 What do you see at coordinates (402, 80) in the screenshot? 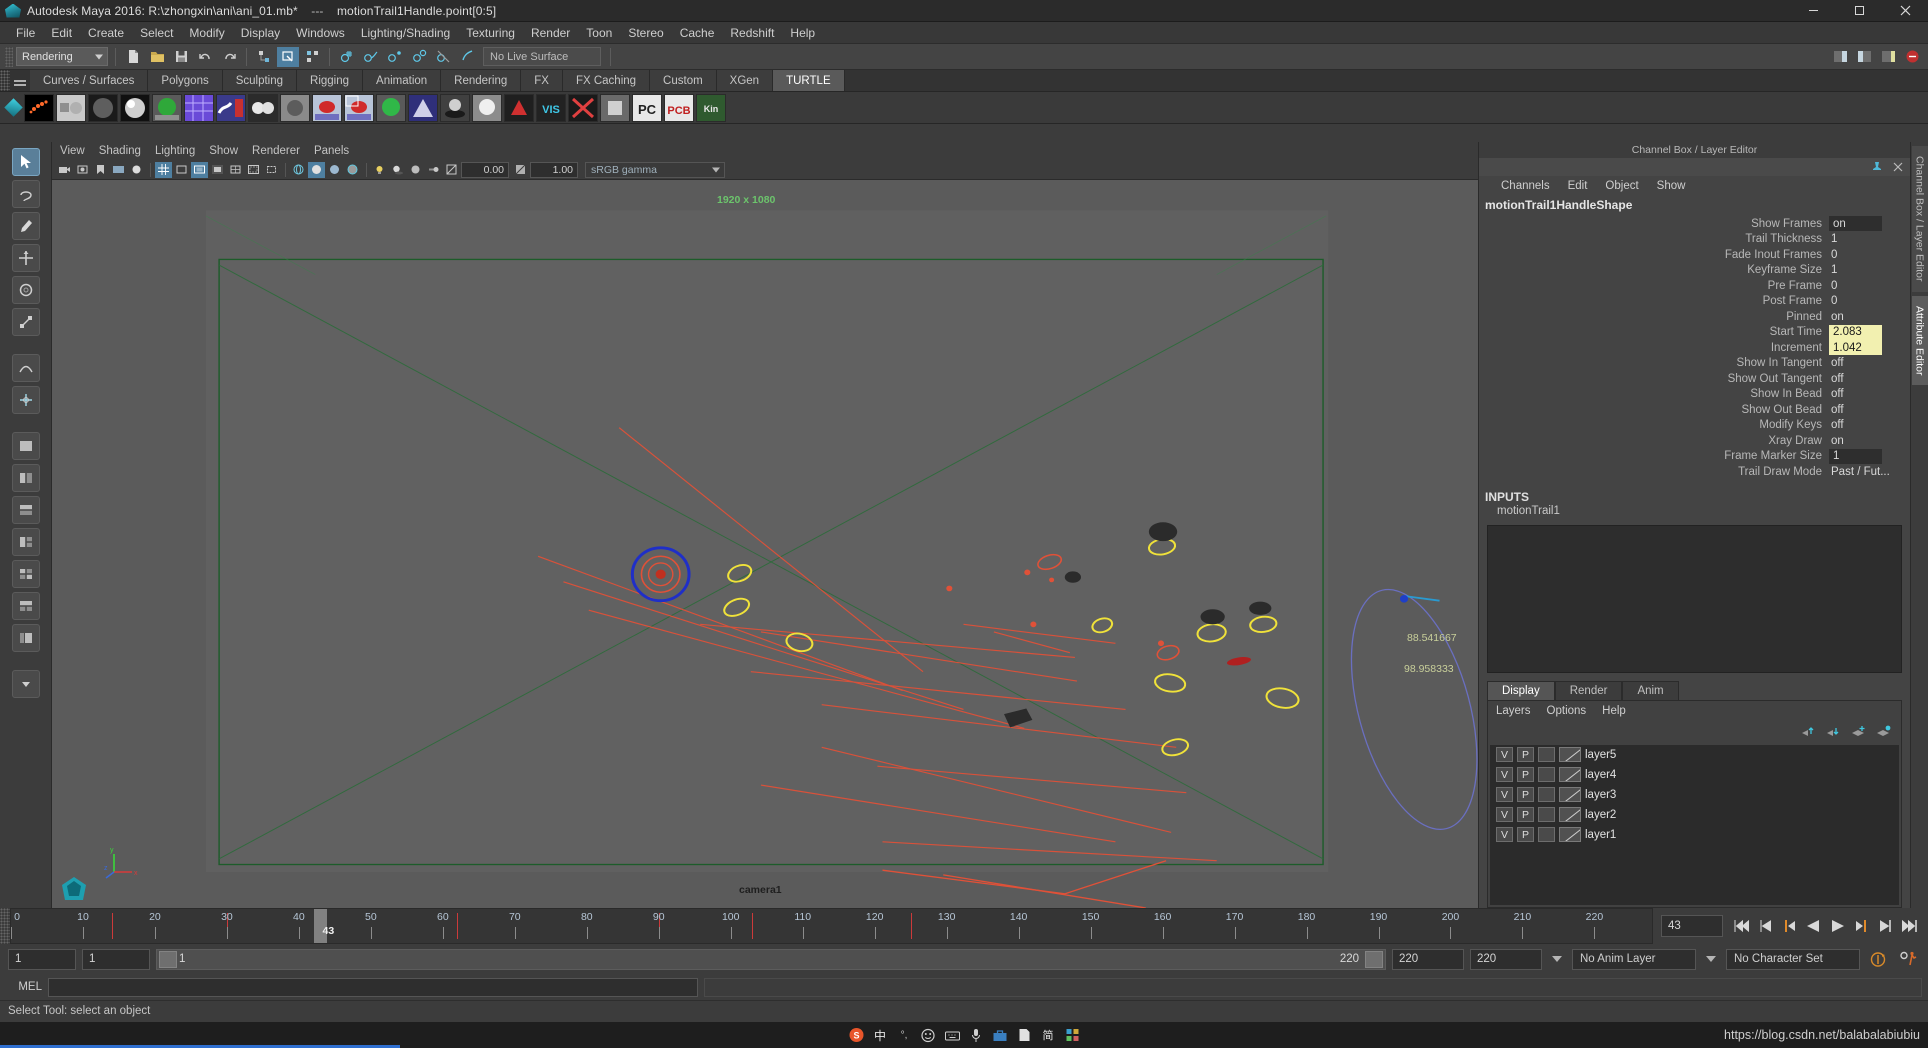
I see `shelf-tab-animation: Animation` at bounding box center [402, 80].